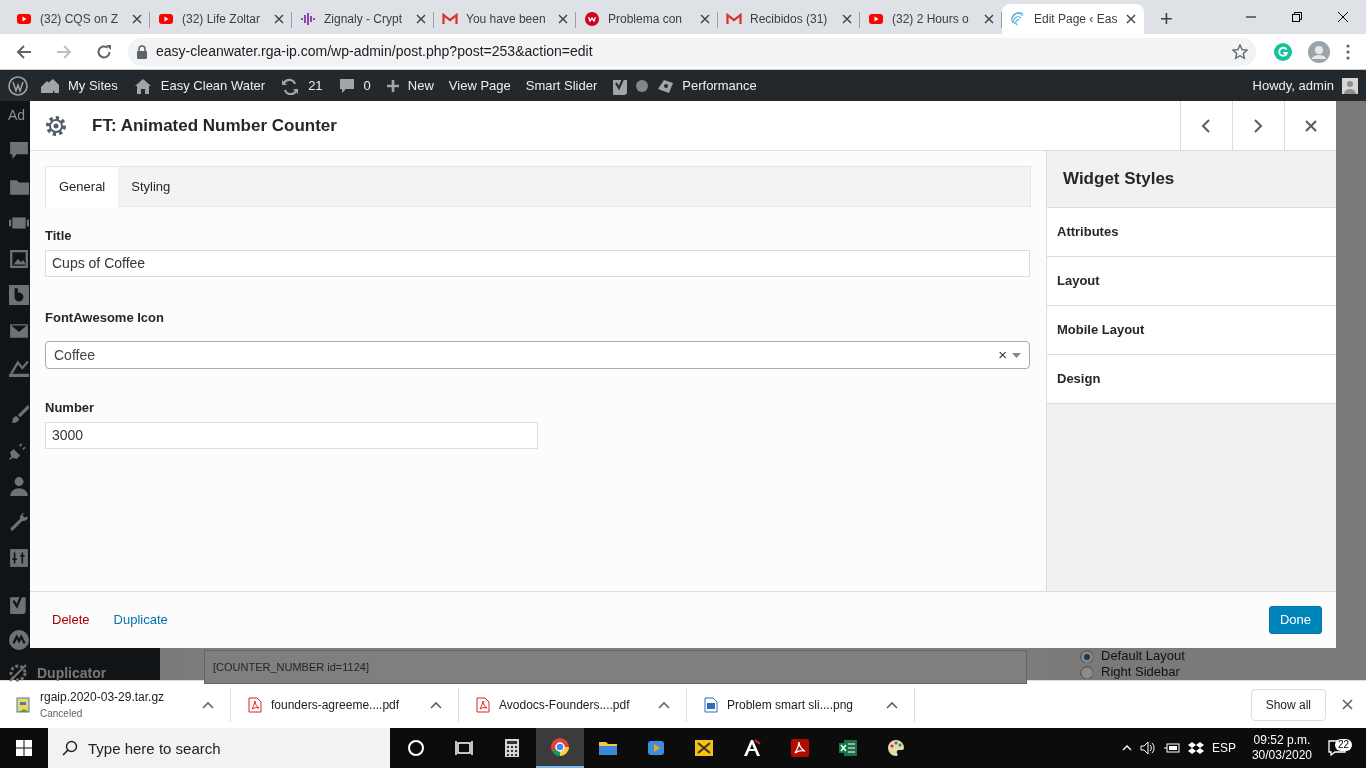  What do you see at coordinates (19, 295) in the screenshot?
I see `letter-b-icon` at bounding box center [19, 295].